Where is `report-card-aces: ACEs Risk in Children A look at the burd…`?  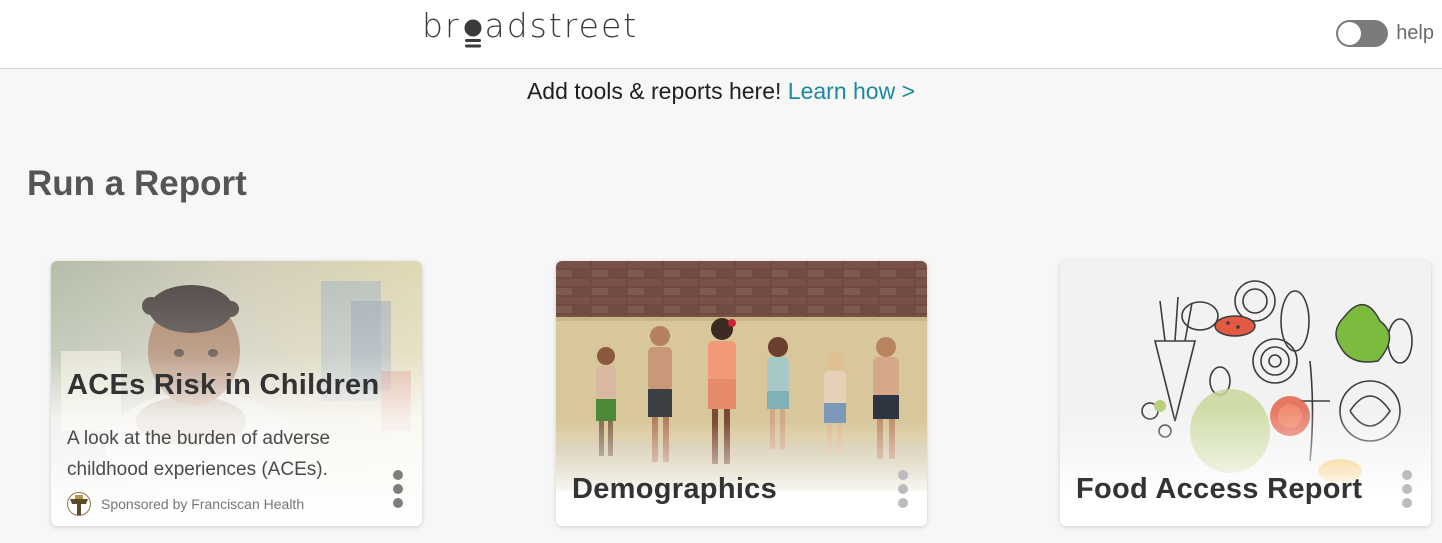 report-card-aces: ACEs Risk in Children A look at the burd… is located at coordinates (236, 393).